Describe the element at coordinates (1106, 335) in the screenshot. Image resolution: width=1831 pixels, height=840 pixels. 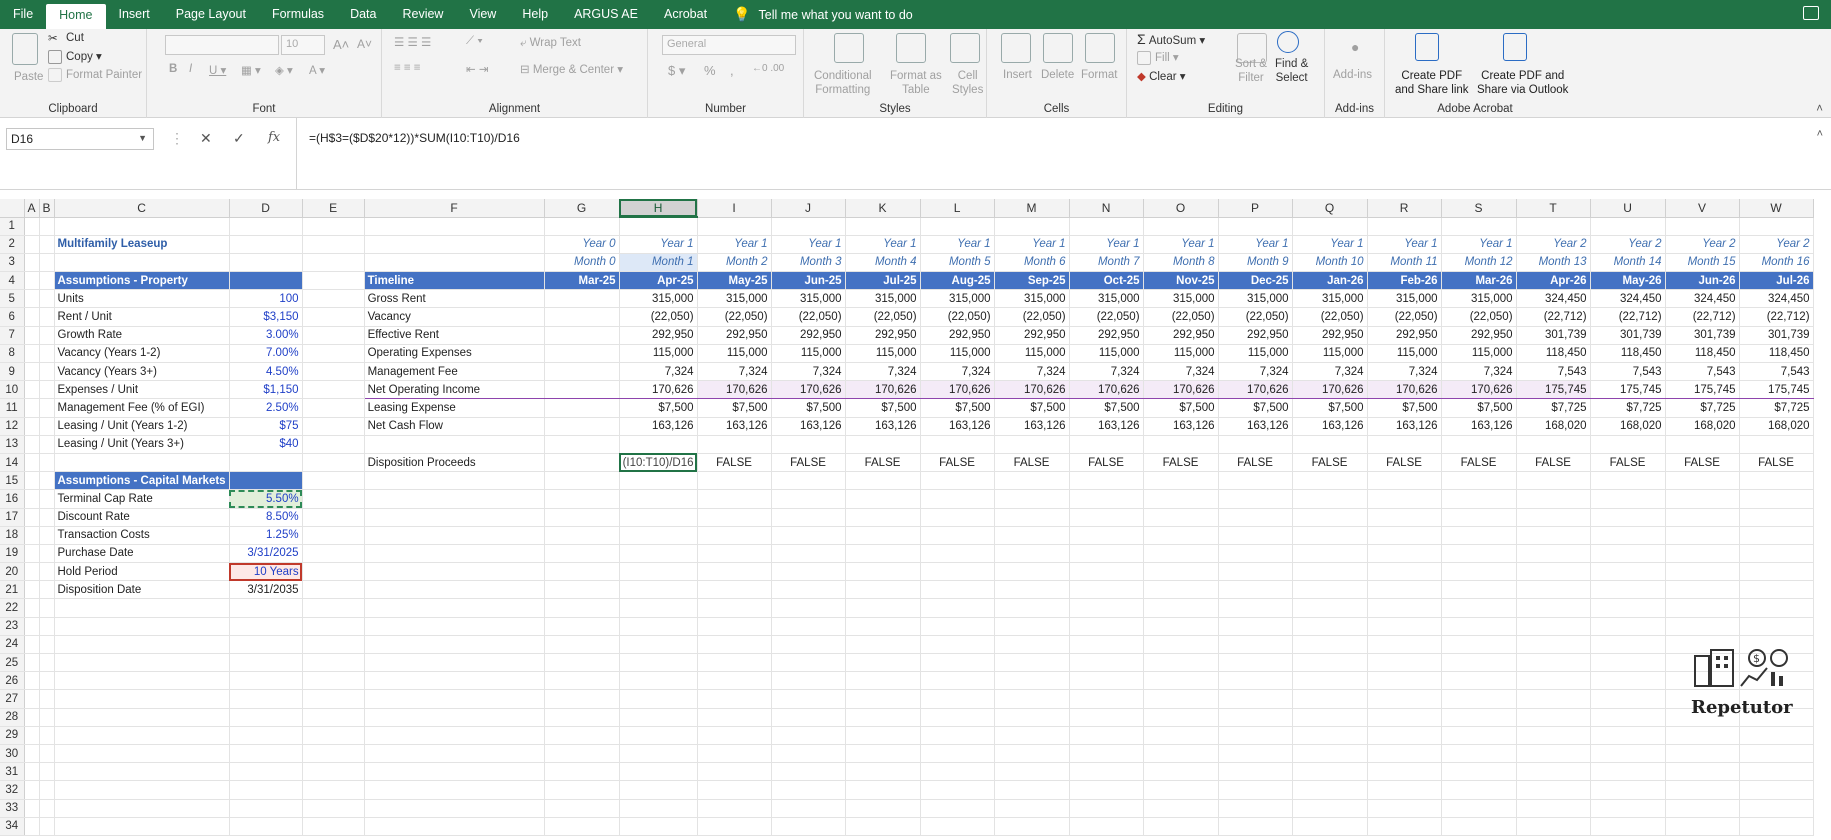
I see `cell-N7: 292,950` at that location.